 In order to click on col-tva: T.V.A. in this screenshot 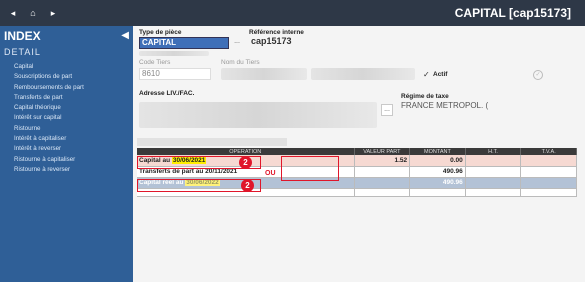, I will do `click(548, 151)`.